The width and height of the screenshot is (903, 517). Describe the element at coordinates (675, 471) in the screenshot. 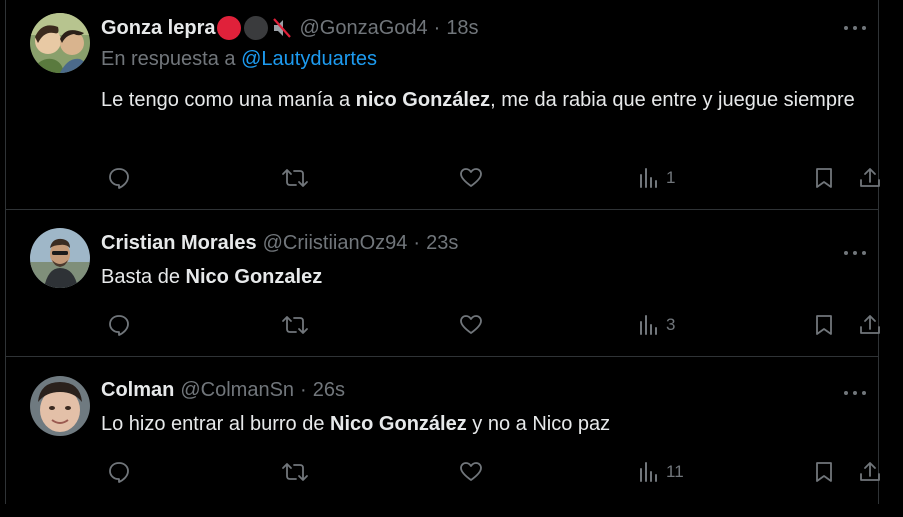

I see `views-count: 11` at that location.